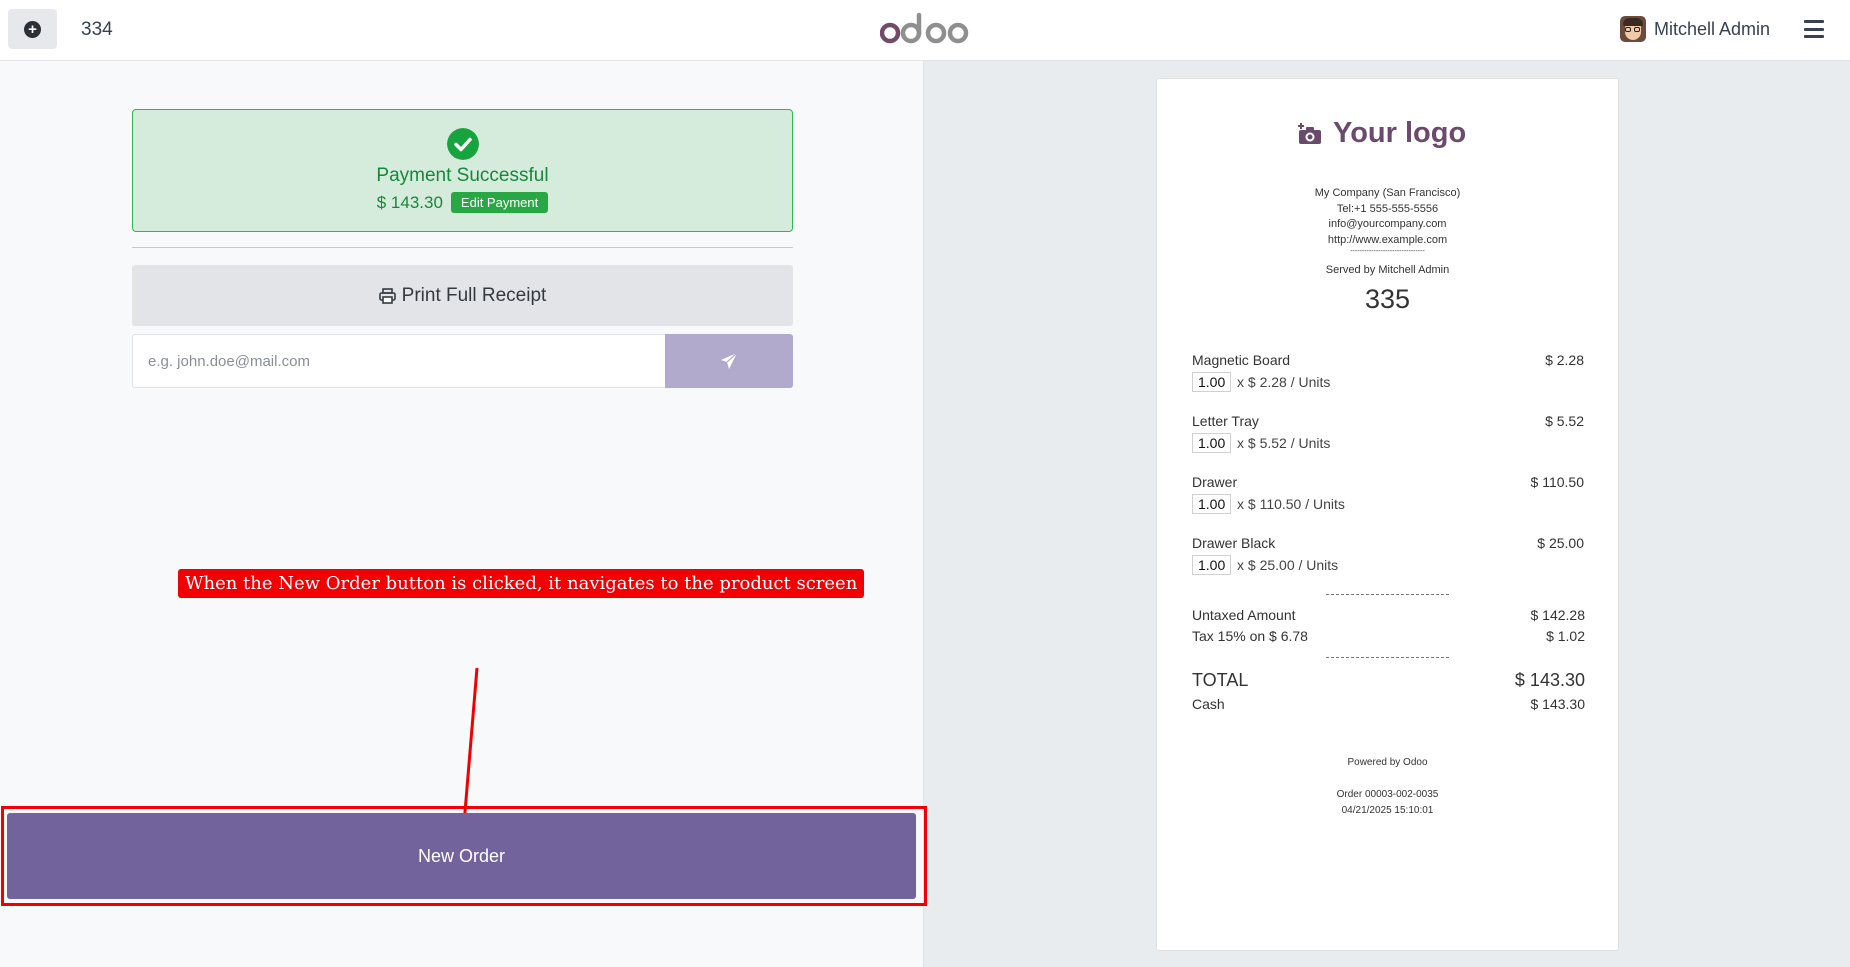 This screenshot has width=1850, height=967. What do you see at coordinates (1400, 133) in the screenshot?
I see `your-logo-text: Your logo` at bounding box center [1400, 133].